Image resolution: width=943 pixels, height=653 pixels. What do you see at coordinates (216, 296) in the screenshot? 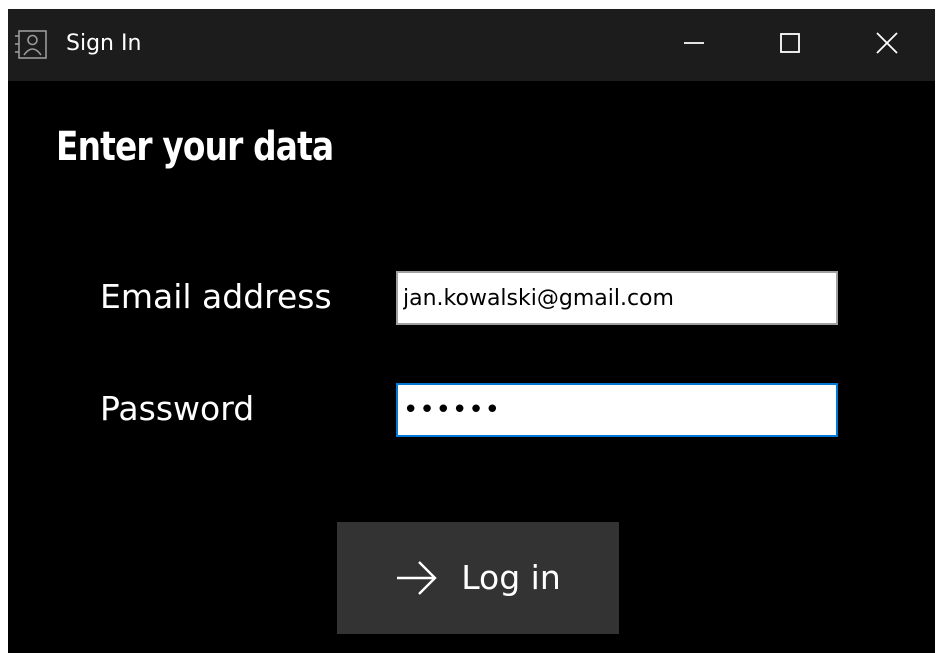
I see `email-label: Email address` at bounding box center [216, 296].